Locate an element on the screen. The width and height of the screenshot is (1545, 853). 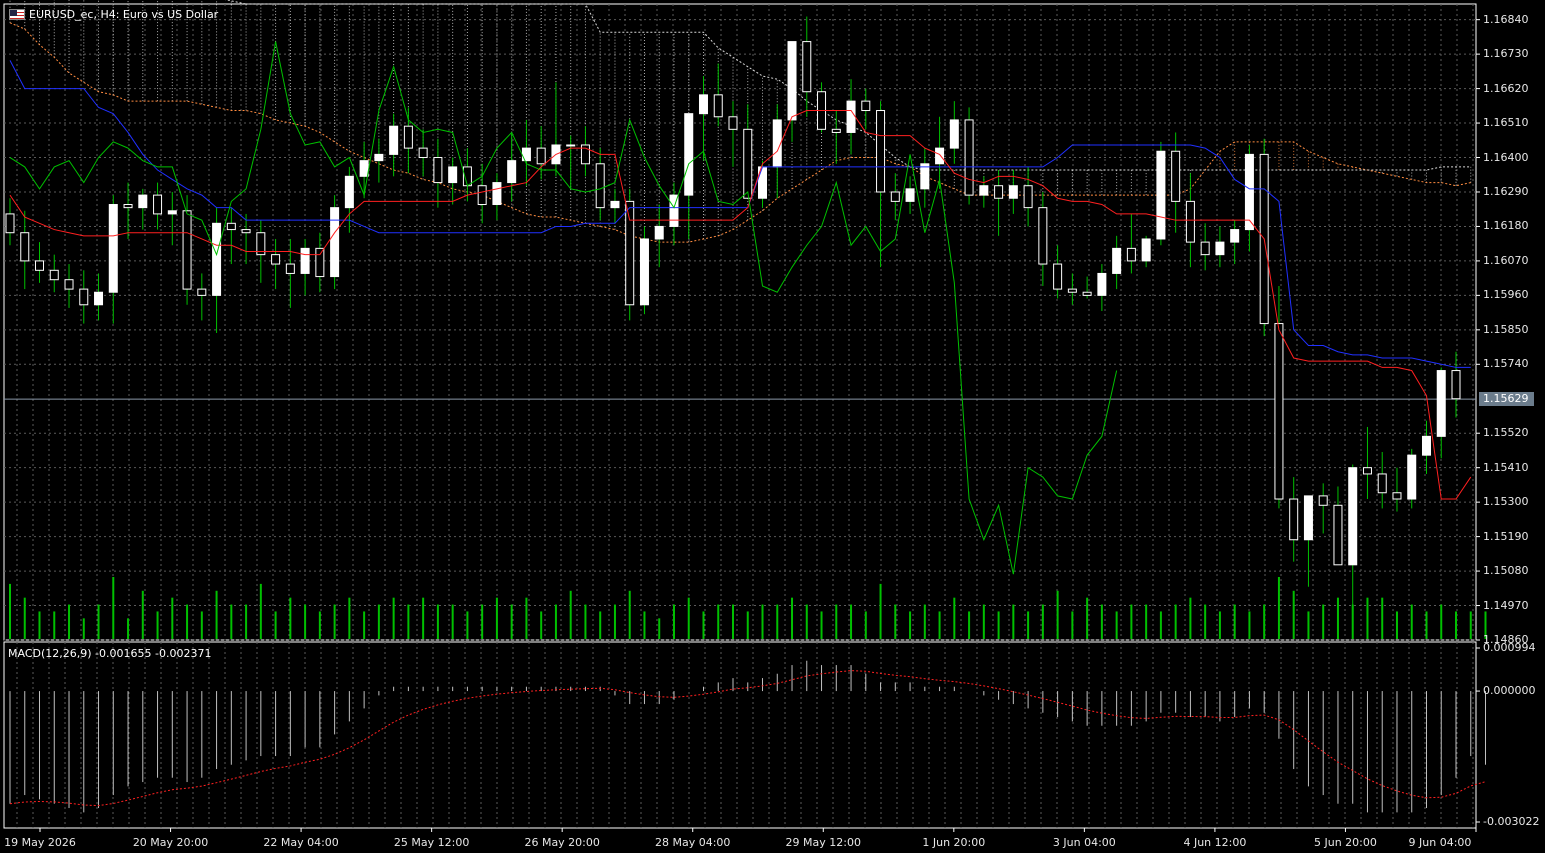
macd-axis-label: 0.000994 is located at coordinates (1509, 647).